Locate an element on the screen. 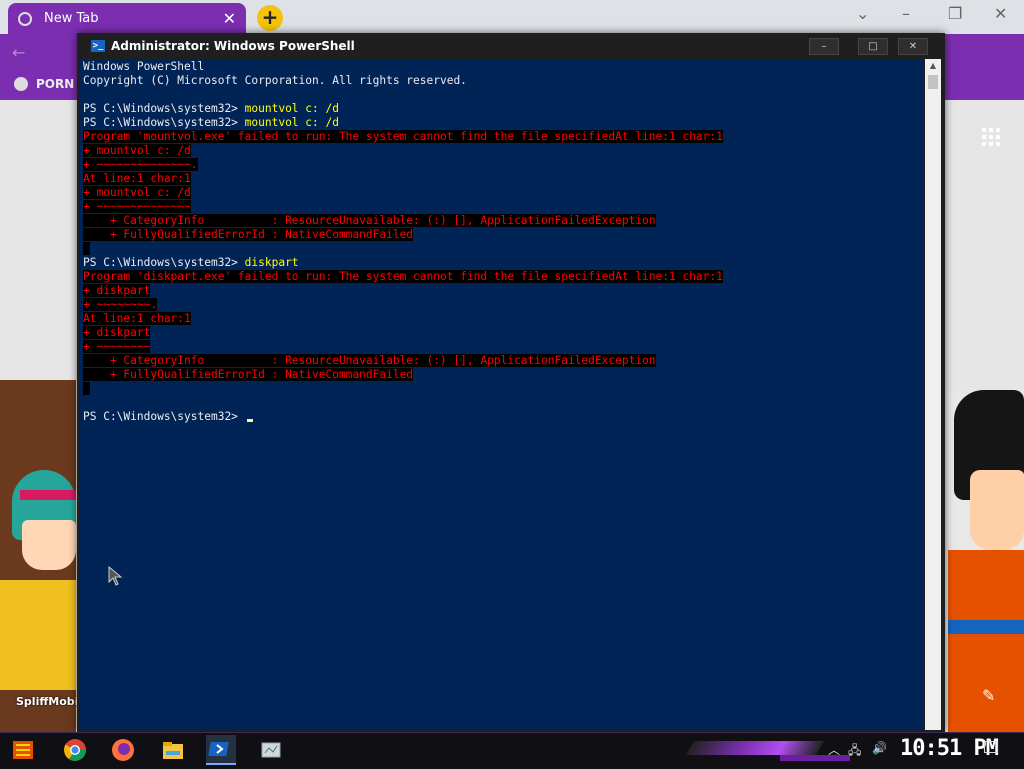 The image size is (1024, 769). console-line: + ~~~~~~~~ is located at coordinates (403, 347).